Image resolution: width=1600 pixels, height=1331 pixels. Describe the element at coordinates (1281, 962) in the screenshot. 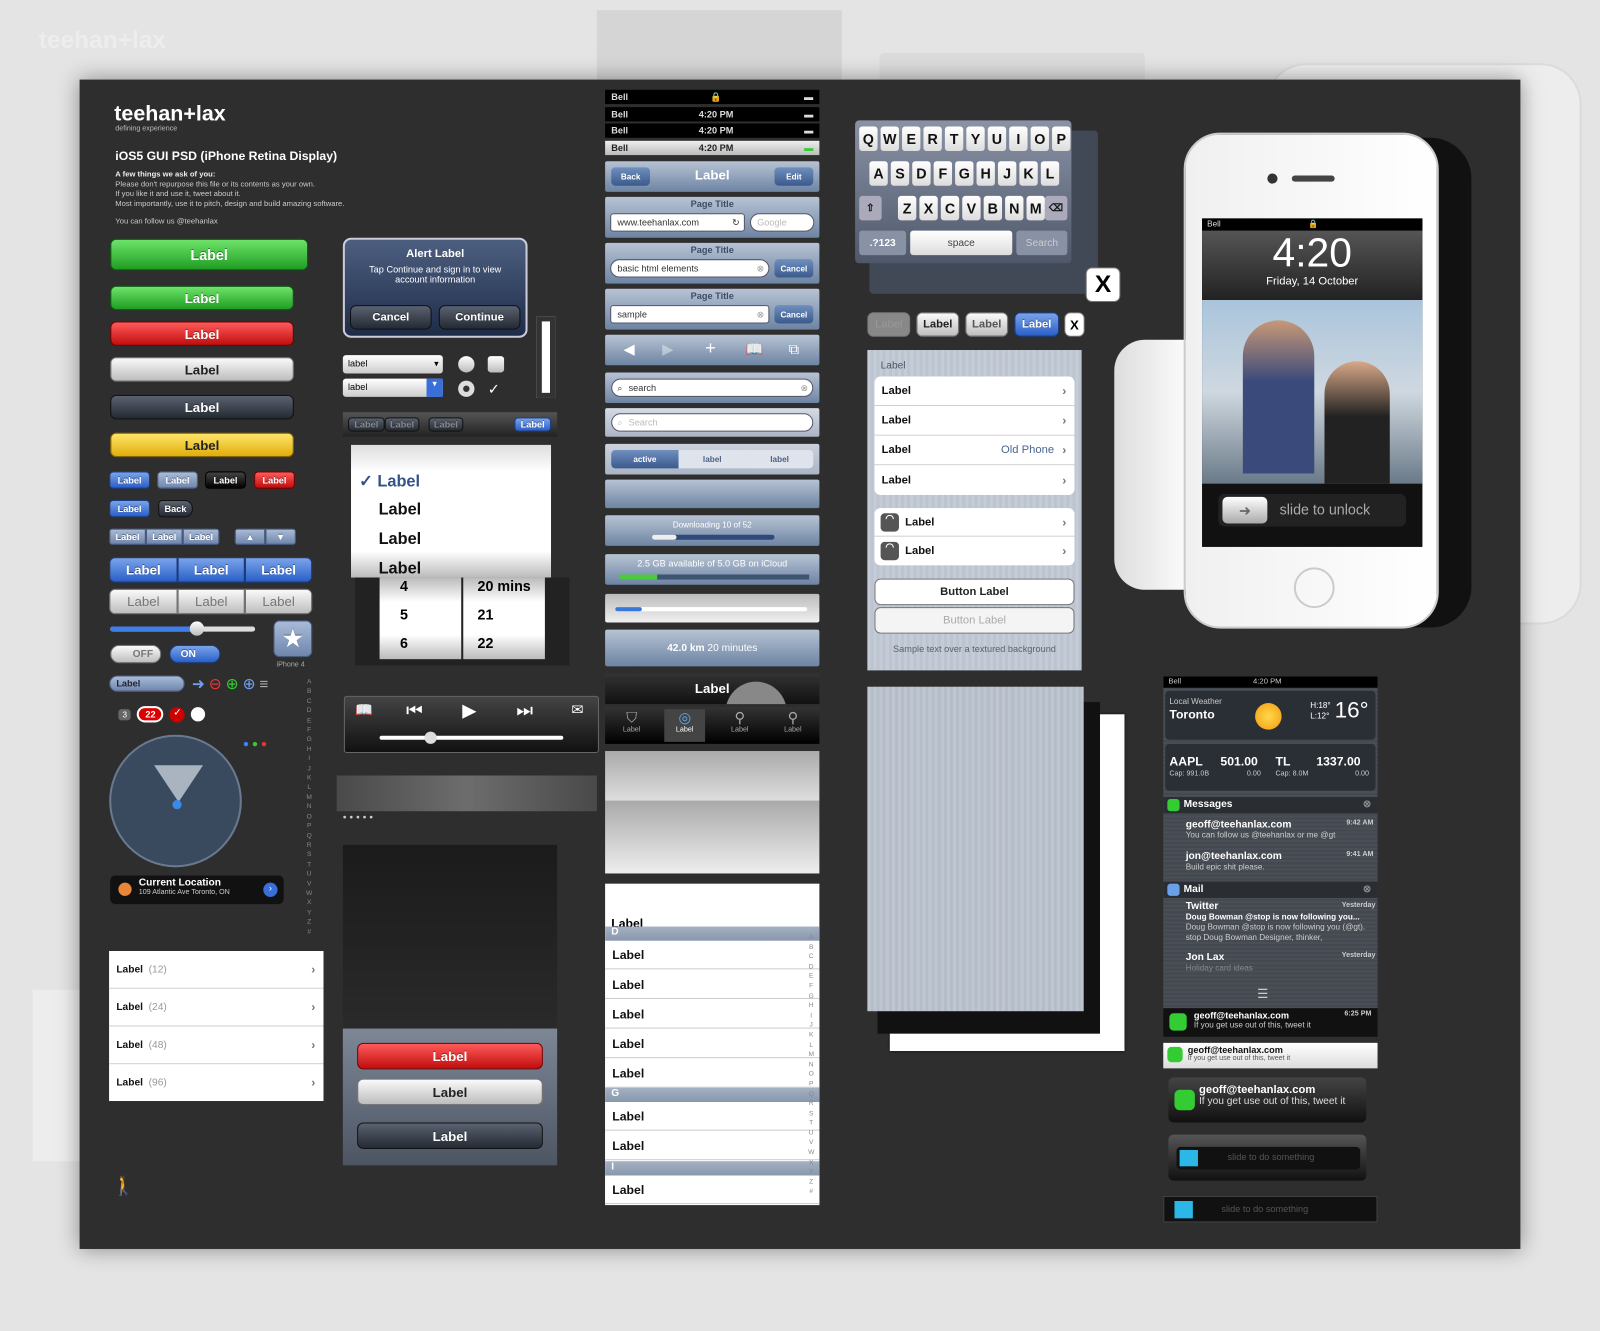

I see `notification-item: Jon Lax Yesterday Holiday card ideas` at that location.